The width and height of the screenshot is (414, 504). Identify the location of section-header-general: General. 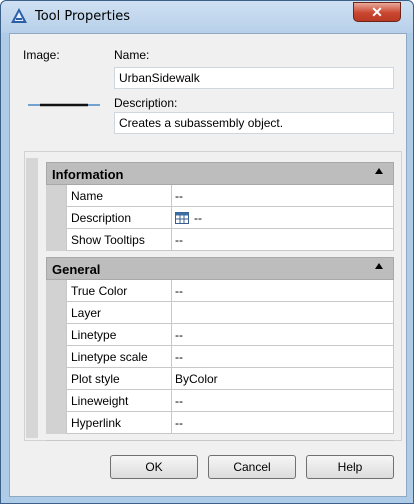
(220, 268).